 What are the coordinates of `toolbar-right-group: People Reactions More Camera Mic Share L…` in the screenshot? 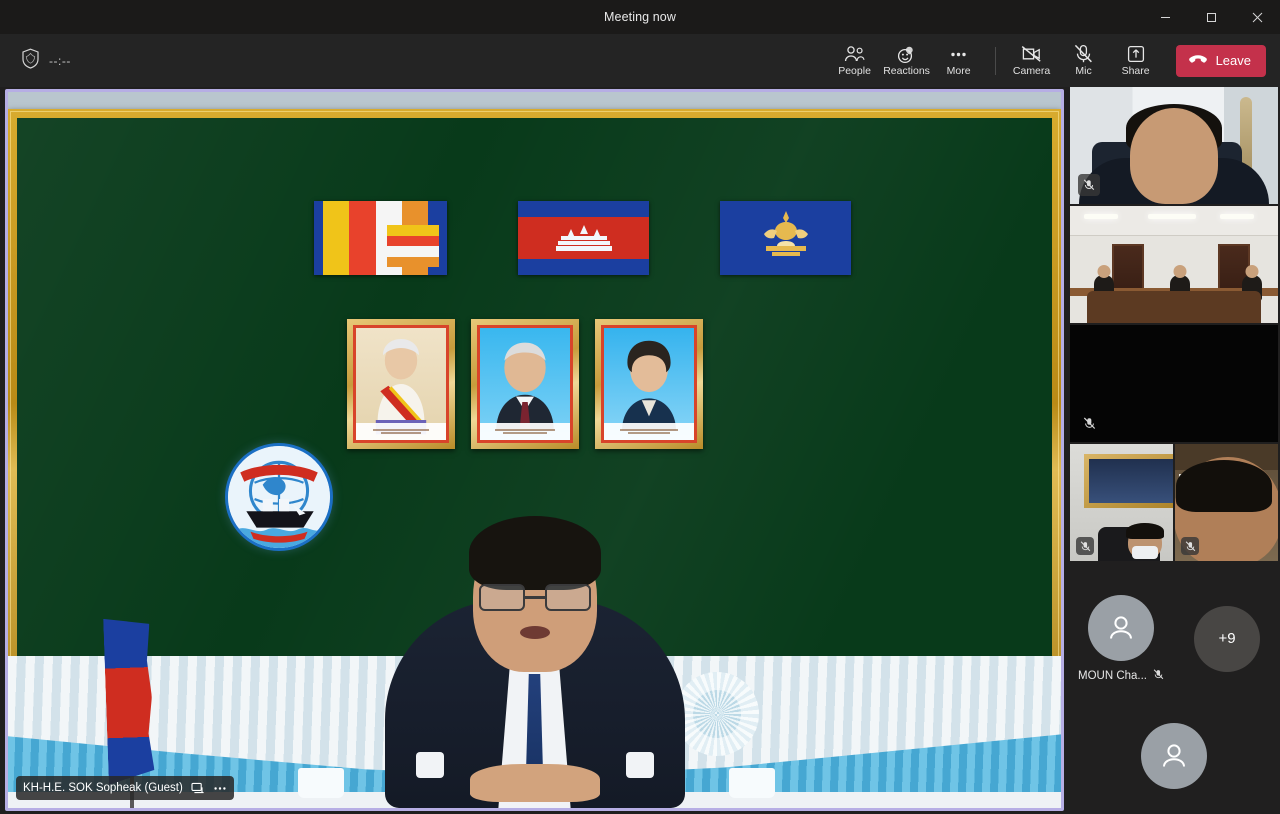 It's located at (1054, 61).